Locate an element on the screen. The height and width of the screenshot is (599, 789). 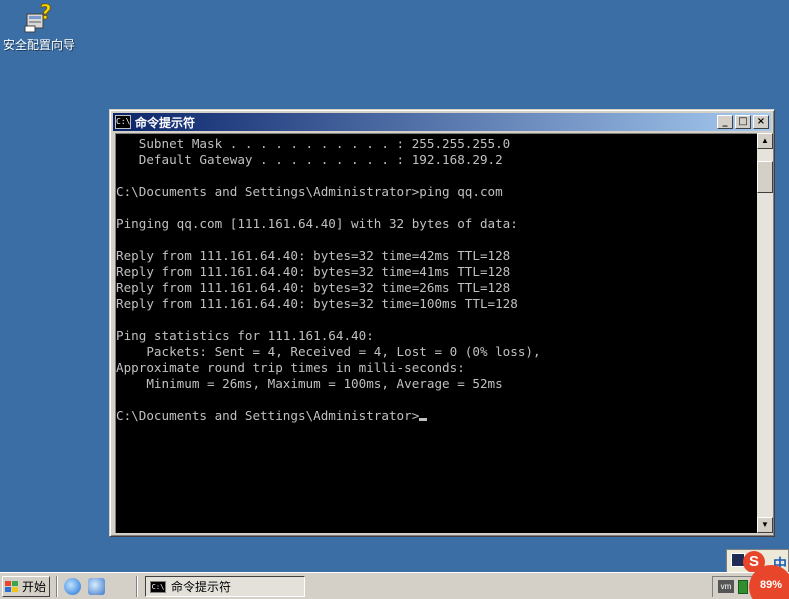
maximize-button: □ is located at coordinates (743, 122).